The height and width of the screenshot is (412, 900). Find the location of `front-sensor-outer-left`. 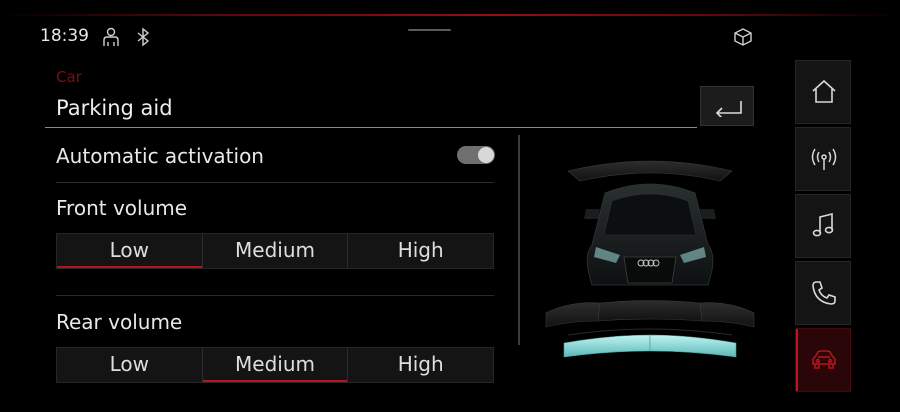

front-sensor-outer-left is located at coordinates (573, 315).